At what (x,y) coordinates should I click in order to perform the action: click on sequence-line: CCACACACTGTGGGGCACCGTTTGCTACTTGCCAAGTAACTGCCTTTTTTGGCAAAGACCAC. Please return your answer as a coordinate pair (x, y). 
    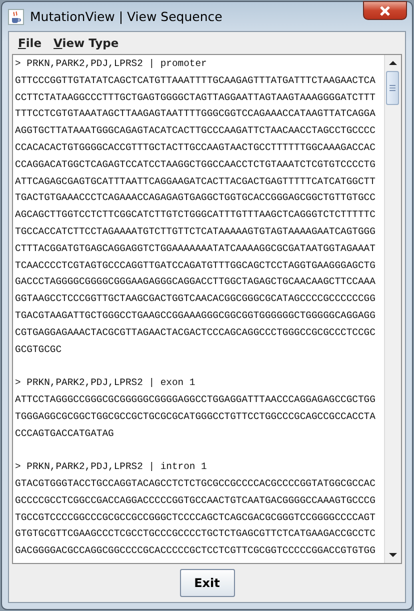
    Looking at the image, I should click on (195, 147).